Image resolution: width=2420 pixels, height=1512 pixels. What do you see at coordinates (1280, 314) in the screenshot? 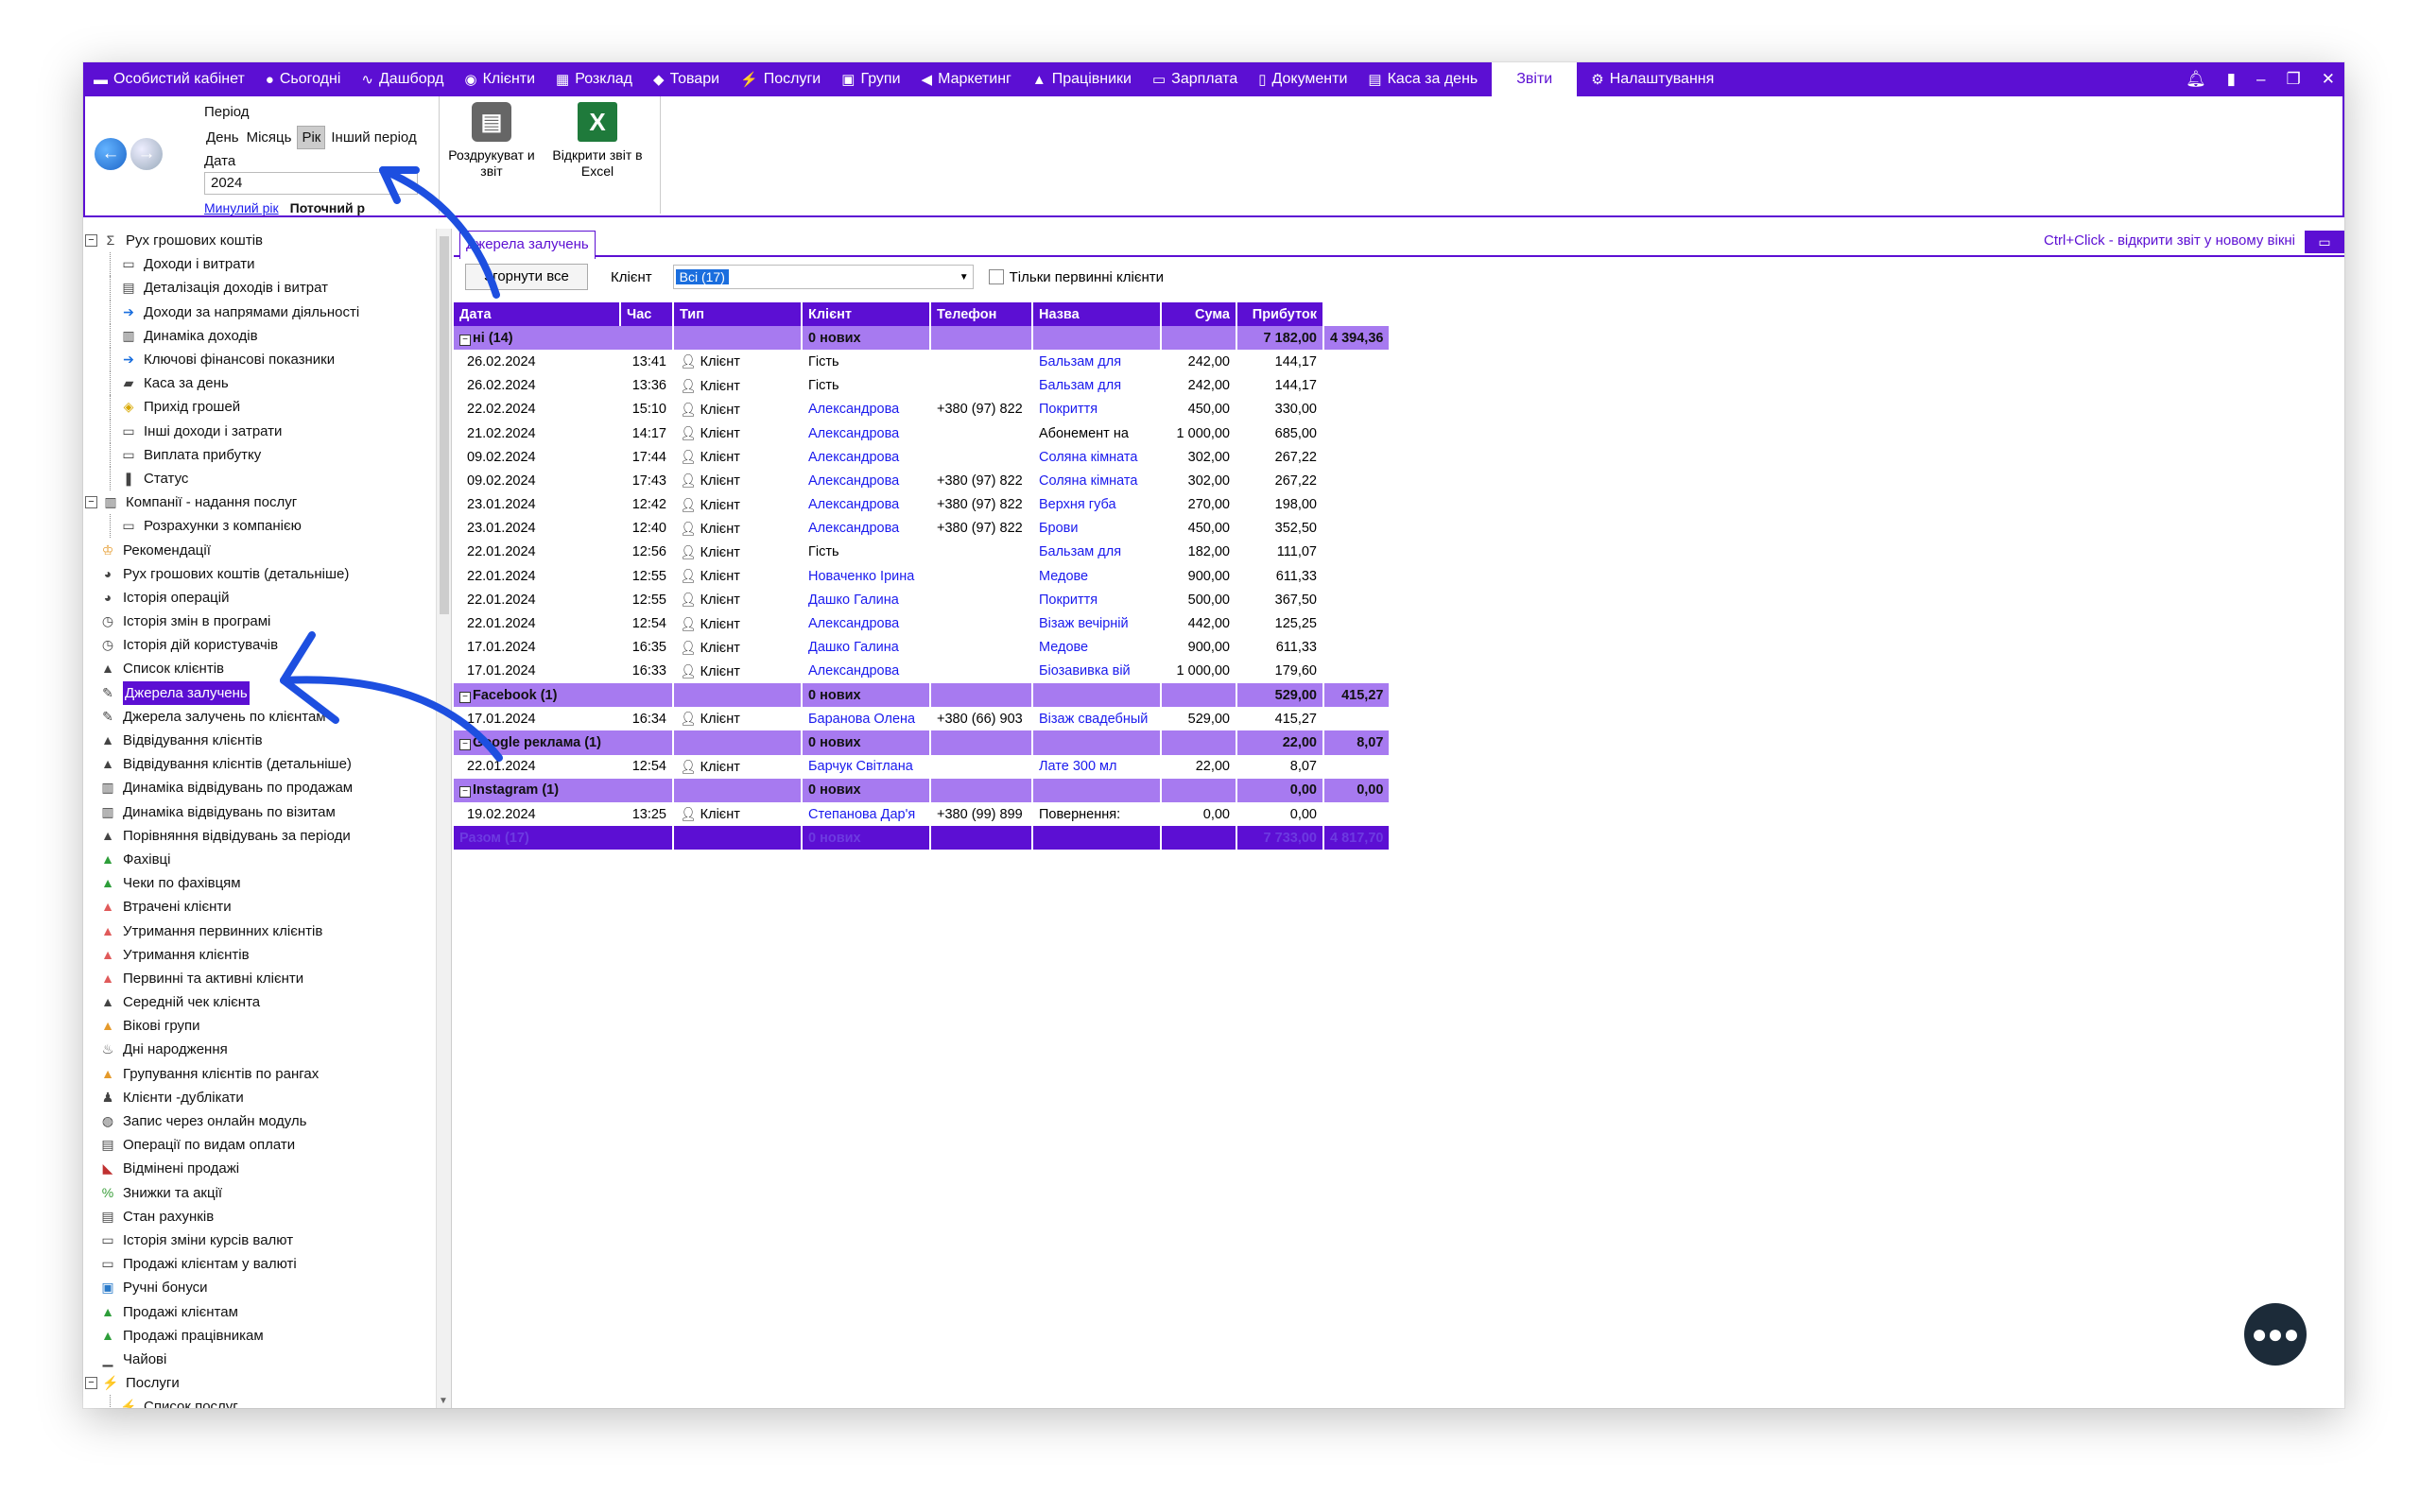
I see `column-header-7: Прибуток` at bounding box center [1280, 314].